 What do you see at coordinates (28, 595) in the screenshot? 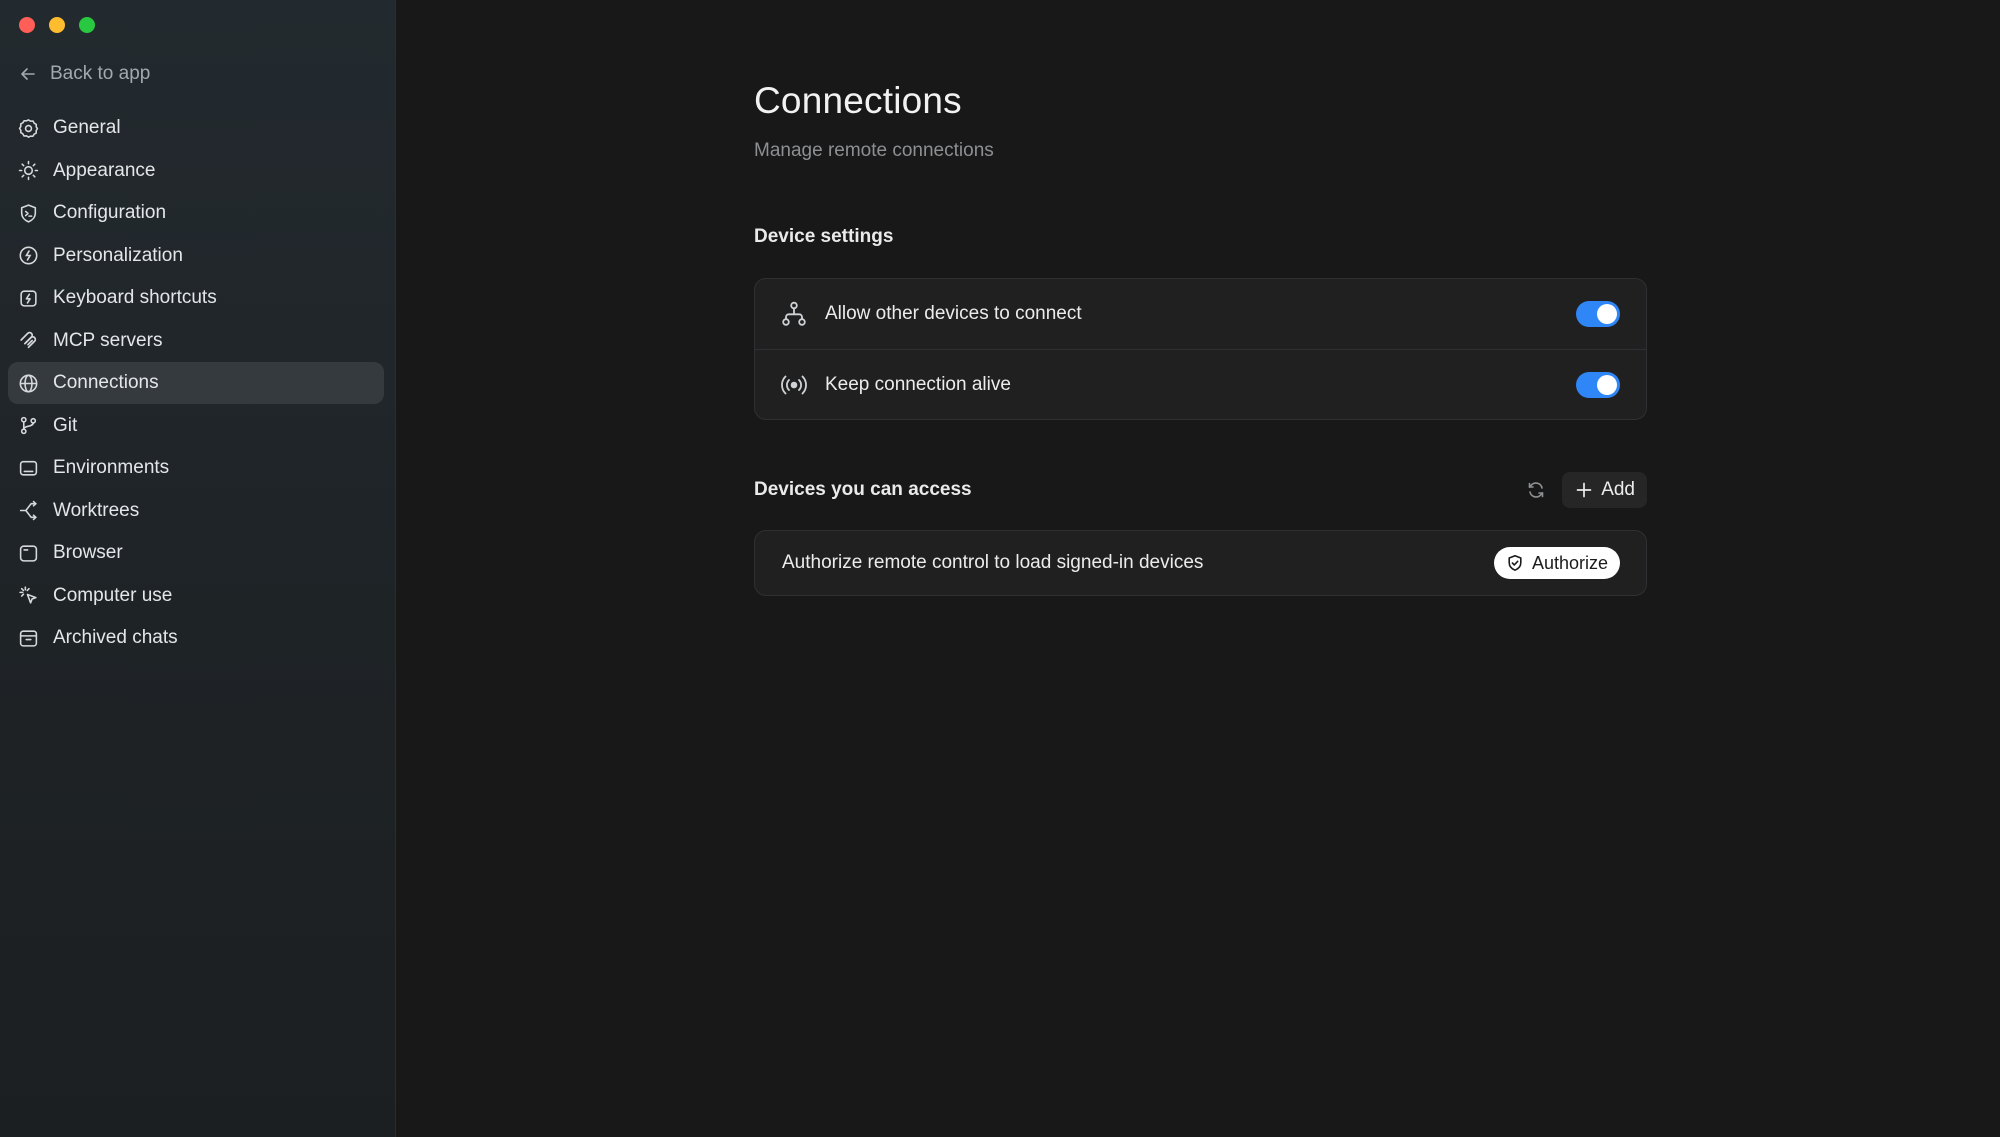
I see `cursor-sparkle-icon` at bounding box center [28, 595].